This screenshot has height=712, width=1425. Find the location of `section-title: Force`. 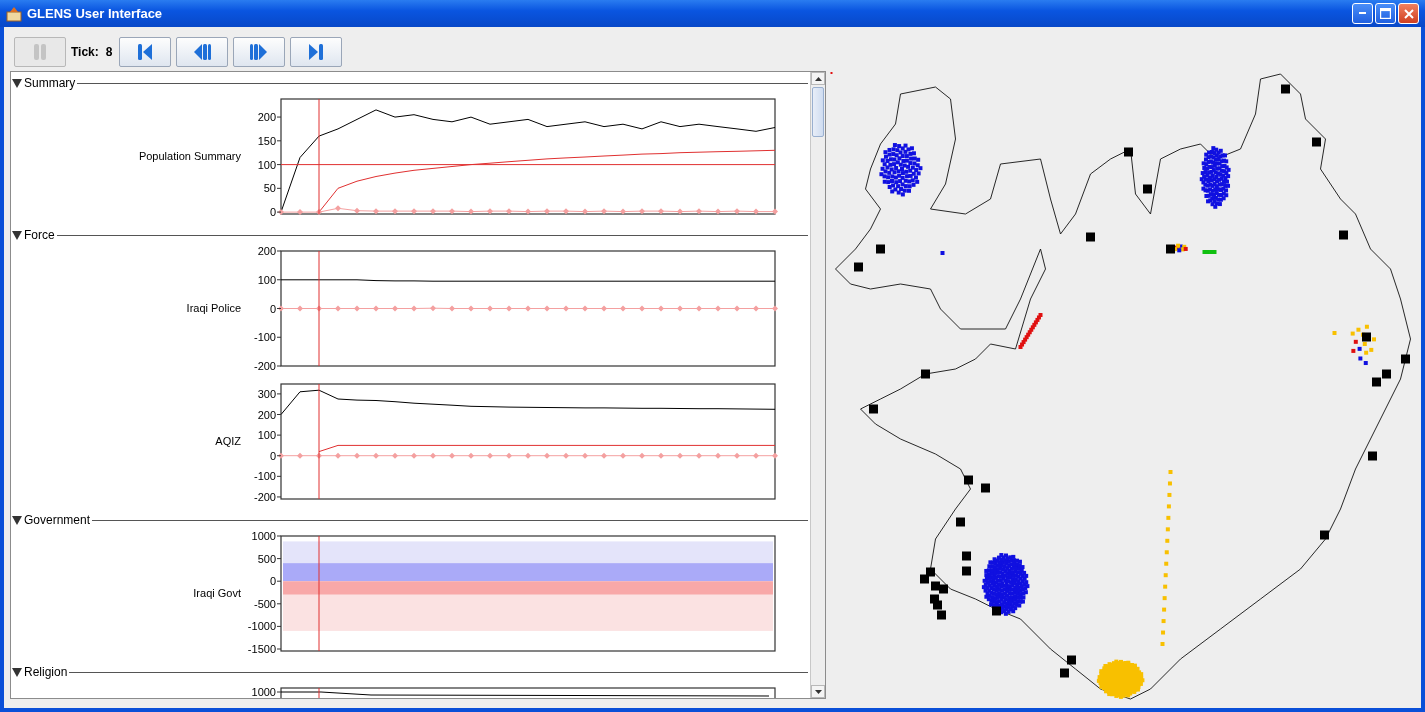

section-title: Force is located at coordinates (40, 235).